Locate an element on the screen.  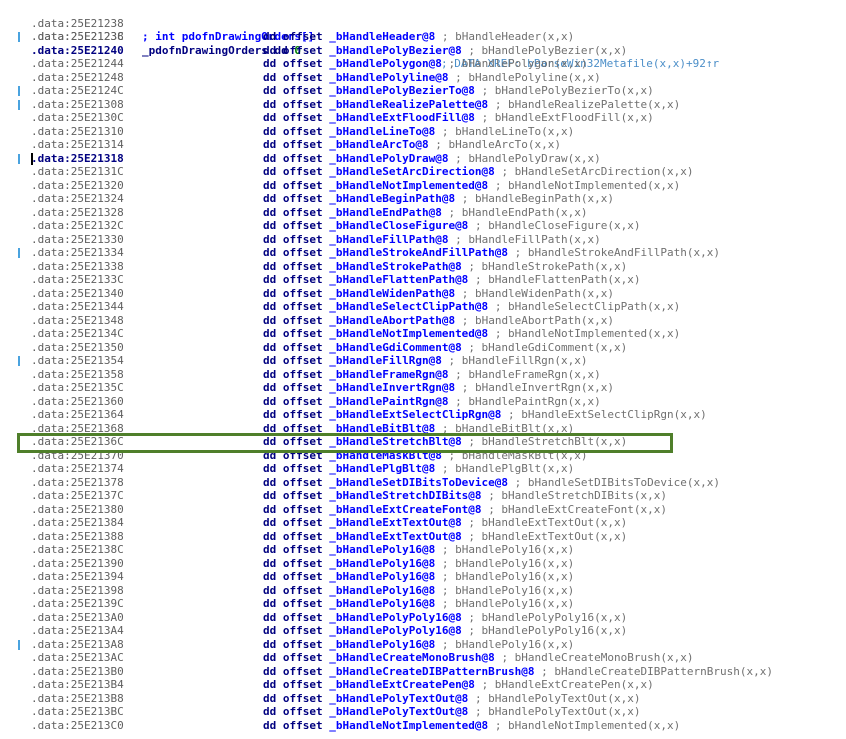
row-symbol-link: _bHandleMaskBlt@8 is located at coordinates (385, 455).